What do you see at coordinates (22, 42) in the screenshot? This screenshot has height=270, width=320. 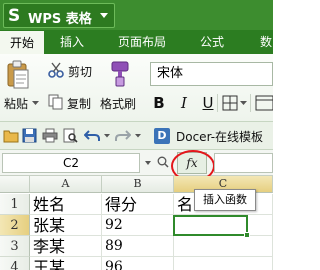 I see `tab-home: 开始` at bounding box center [22, 42].